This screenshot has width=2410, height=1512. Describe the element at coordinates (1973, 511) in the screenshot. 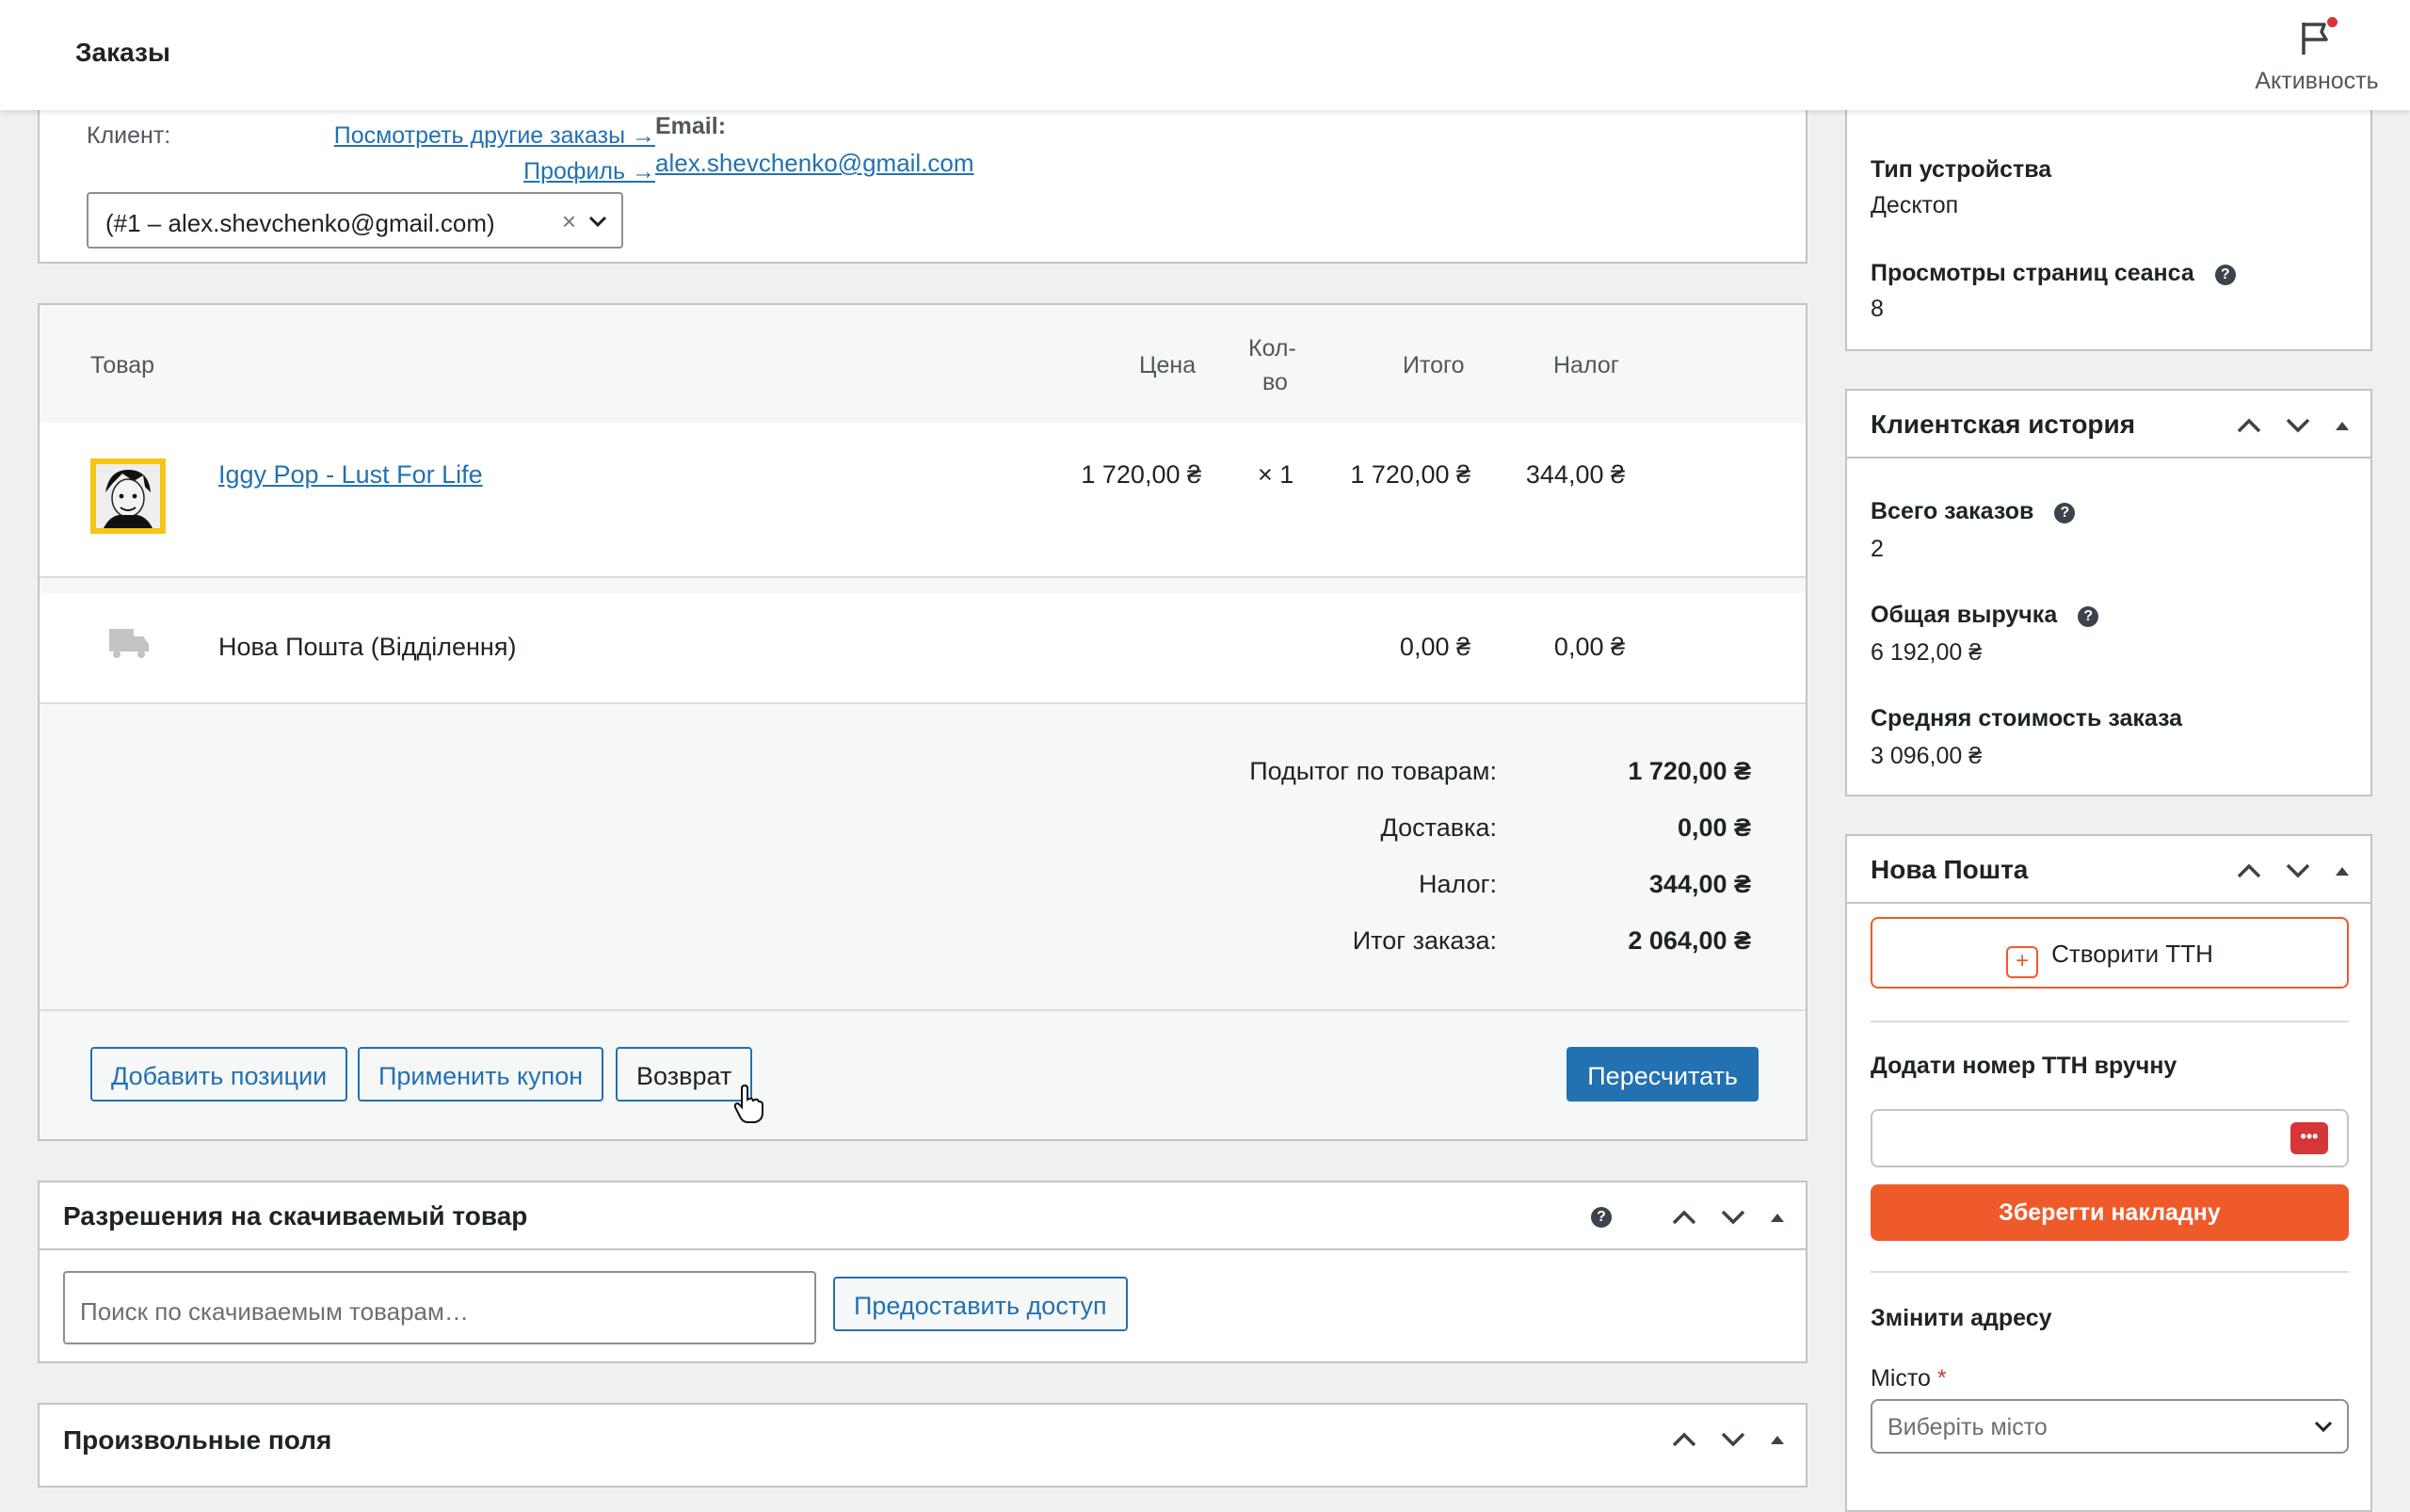

I see `total-orders-row: Всего заказов?` at that location.